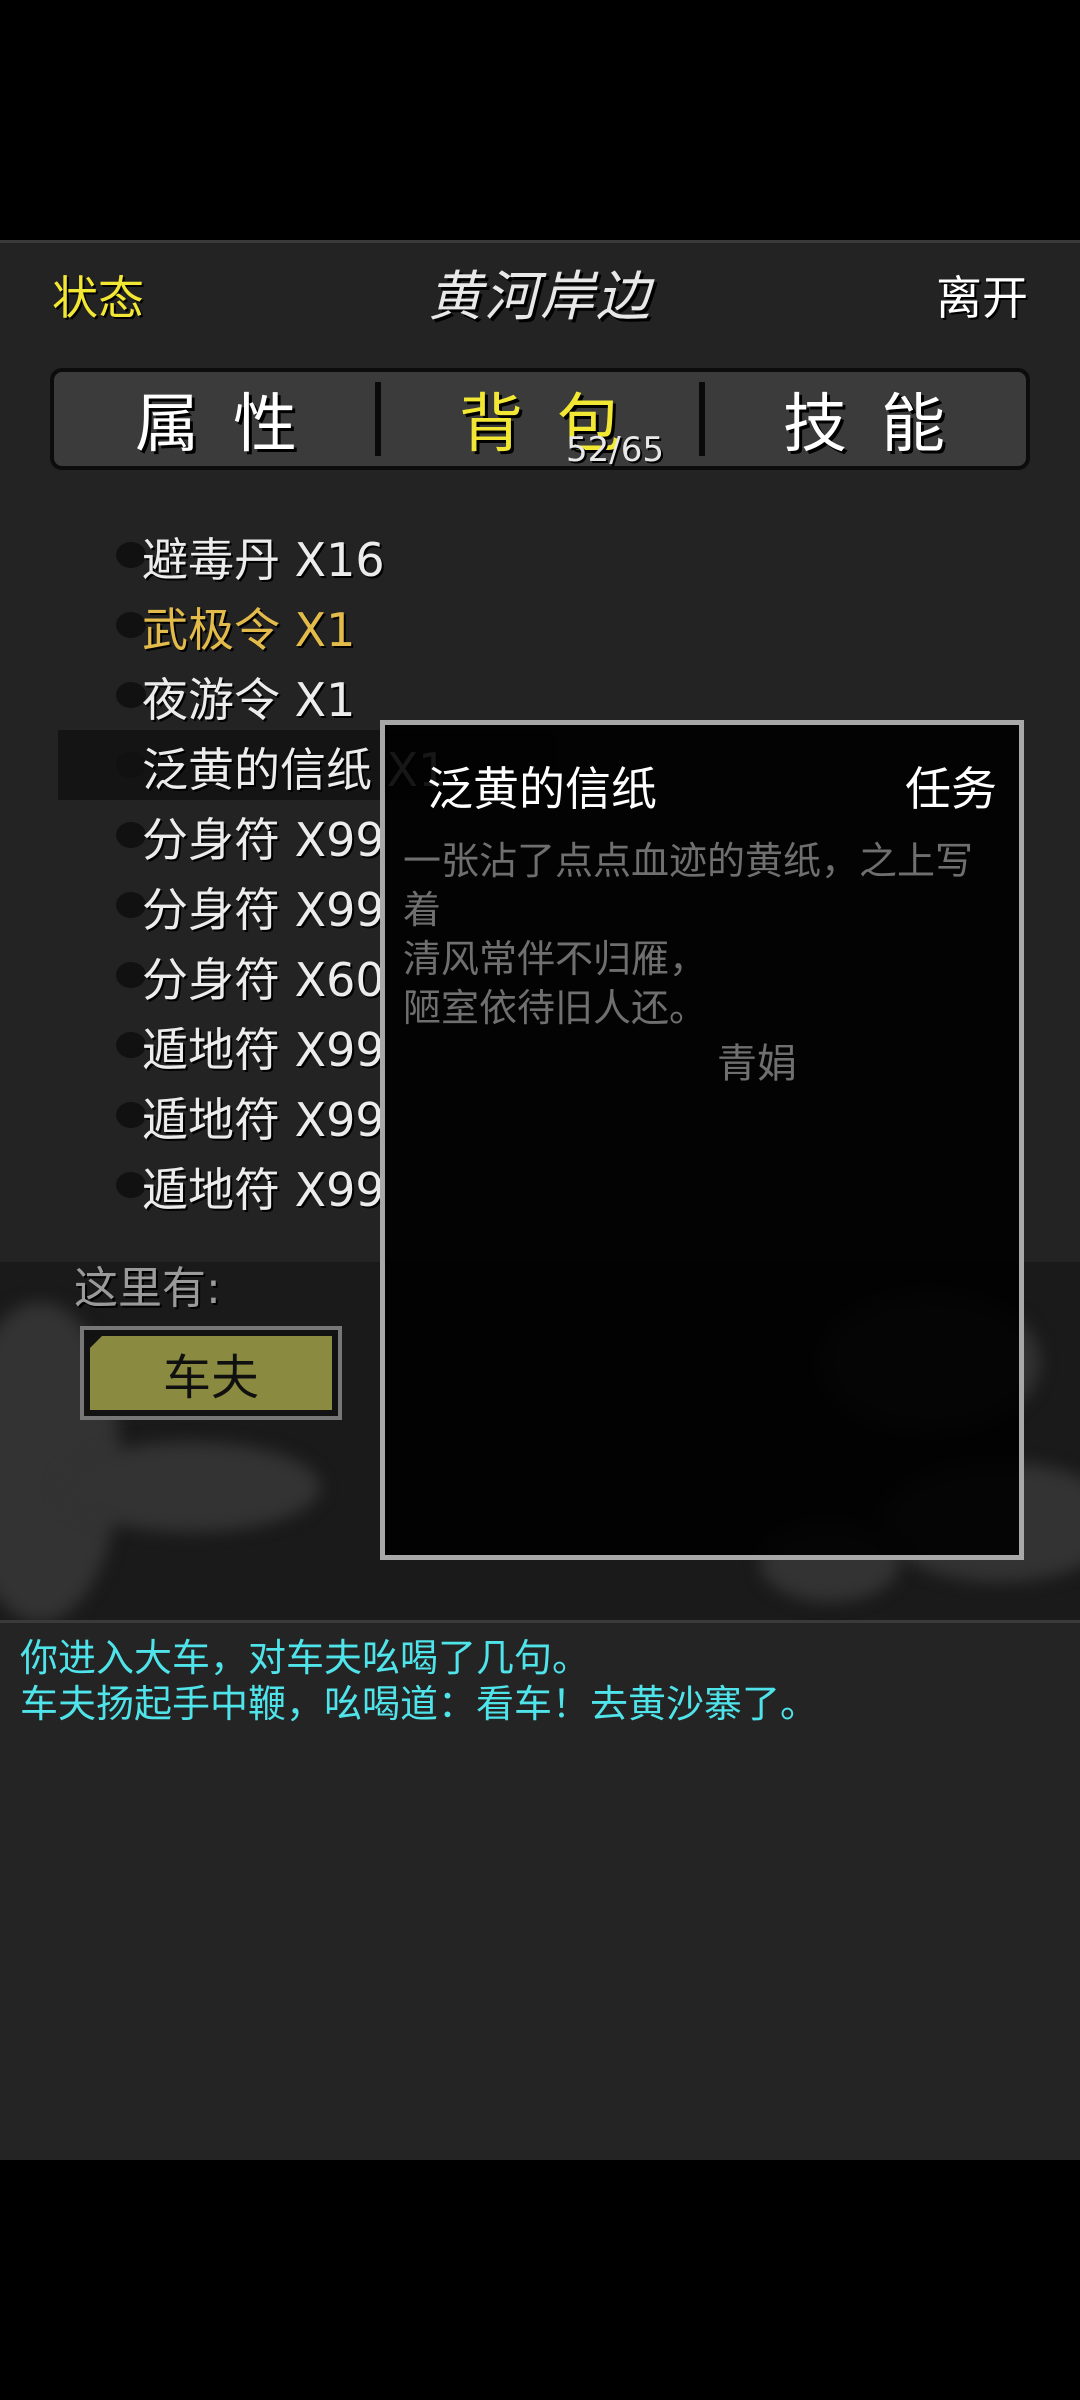 The image size is (1080, 2400). I want to click on tab-attributes: 属性, so click(216, 419).